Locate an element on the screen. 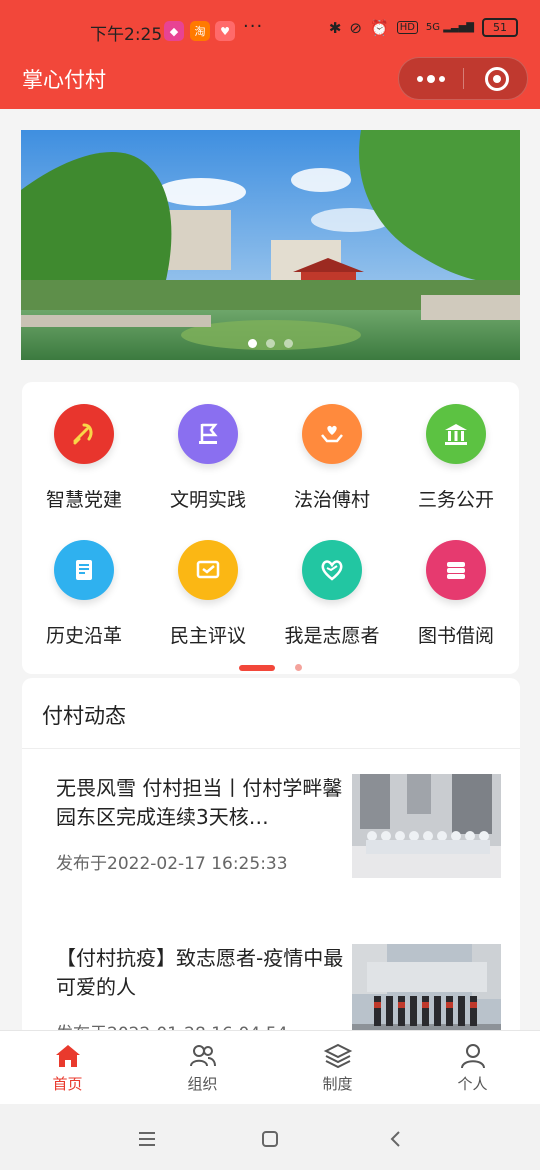 This screenshot has height=1170, width=540. menu-item-library: 图书借阅 is located at coordinates (456, 594).